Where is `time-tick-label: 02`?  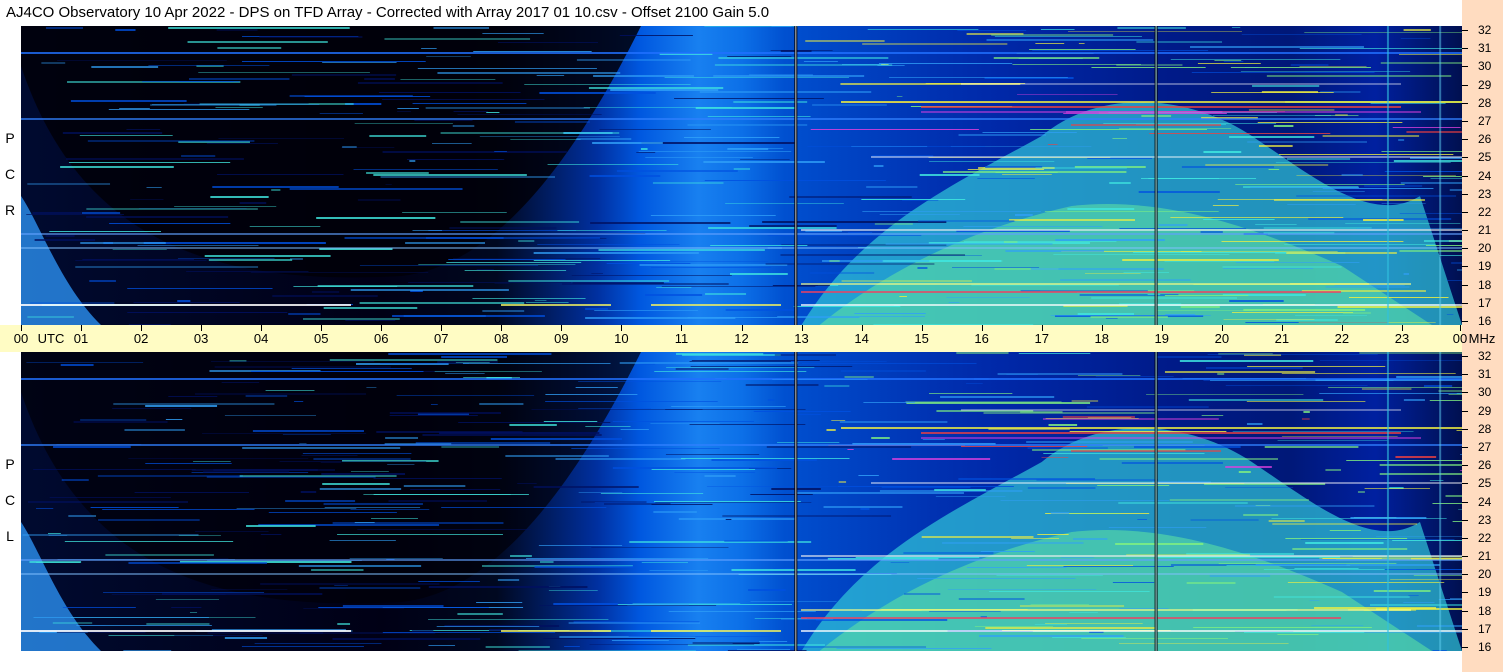
time-tick-label: 02 is located at coordinates (141, 338).